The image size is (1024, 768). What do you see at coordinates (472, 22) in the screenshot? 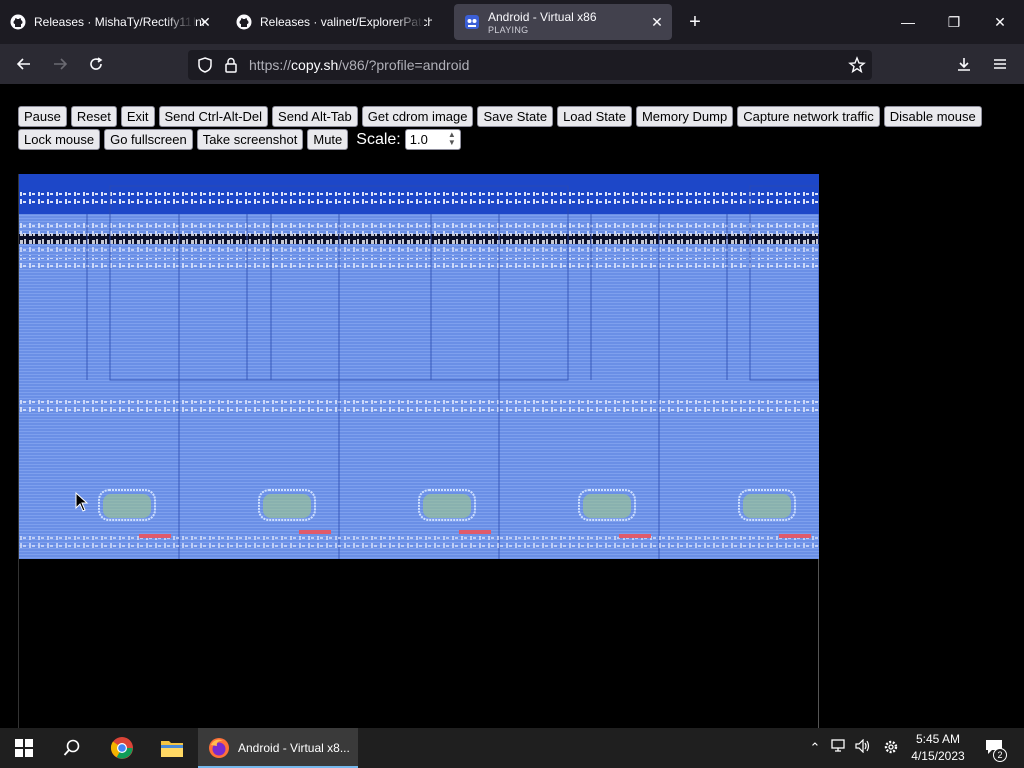
I see `v86-icon` at bounding box center [472, 22].